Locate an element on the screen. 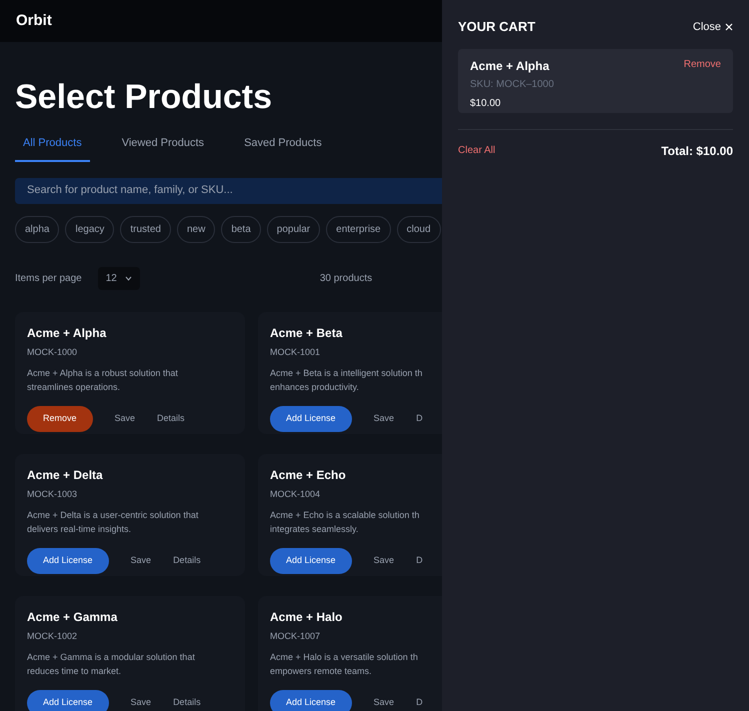 The height and width of the screenshot is (711, 749). tab: Viewed Products is located at coordinates (163, 148).